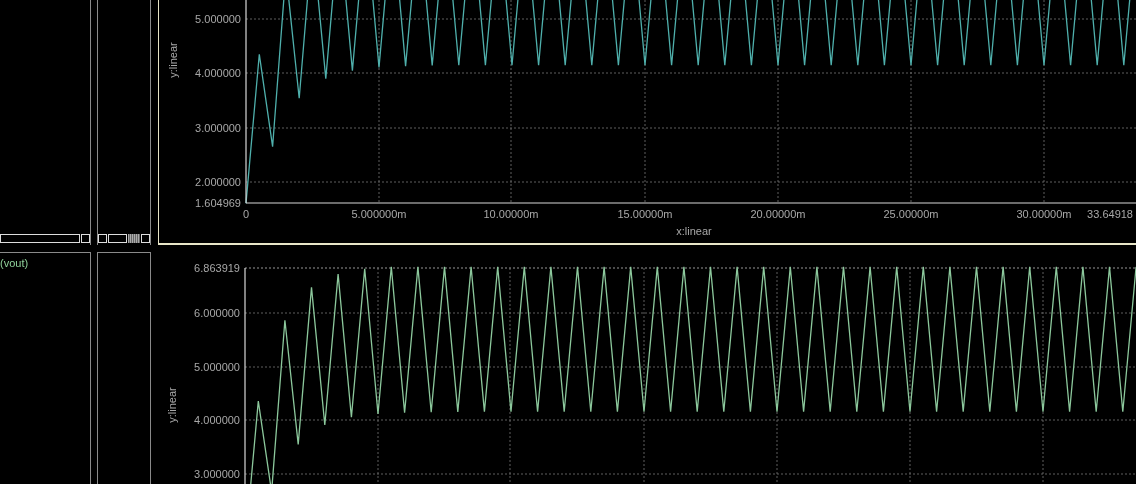 This screenshot has height=484, width=1136. What do you see at coordinates (778, 214) in the screenshot?
I see `x-tick-label: 20.00000m` at bounding box center [778, 214].